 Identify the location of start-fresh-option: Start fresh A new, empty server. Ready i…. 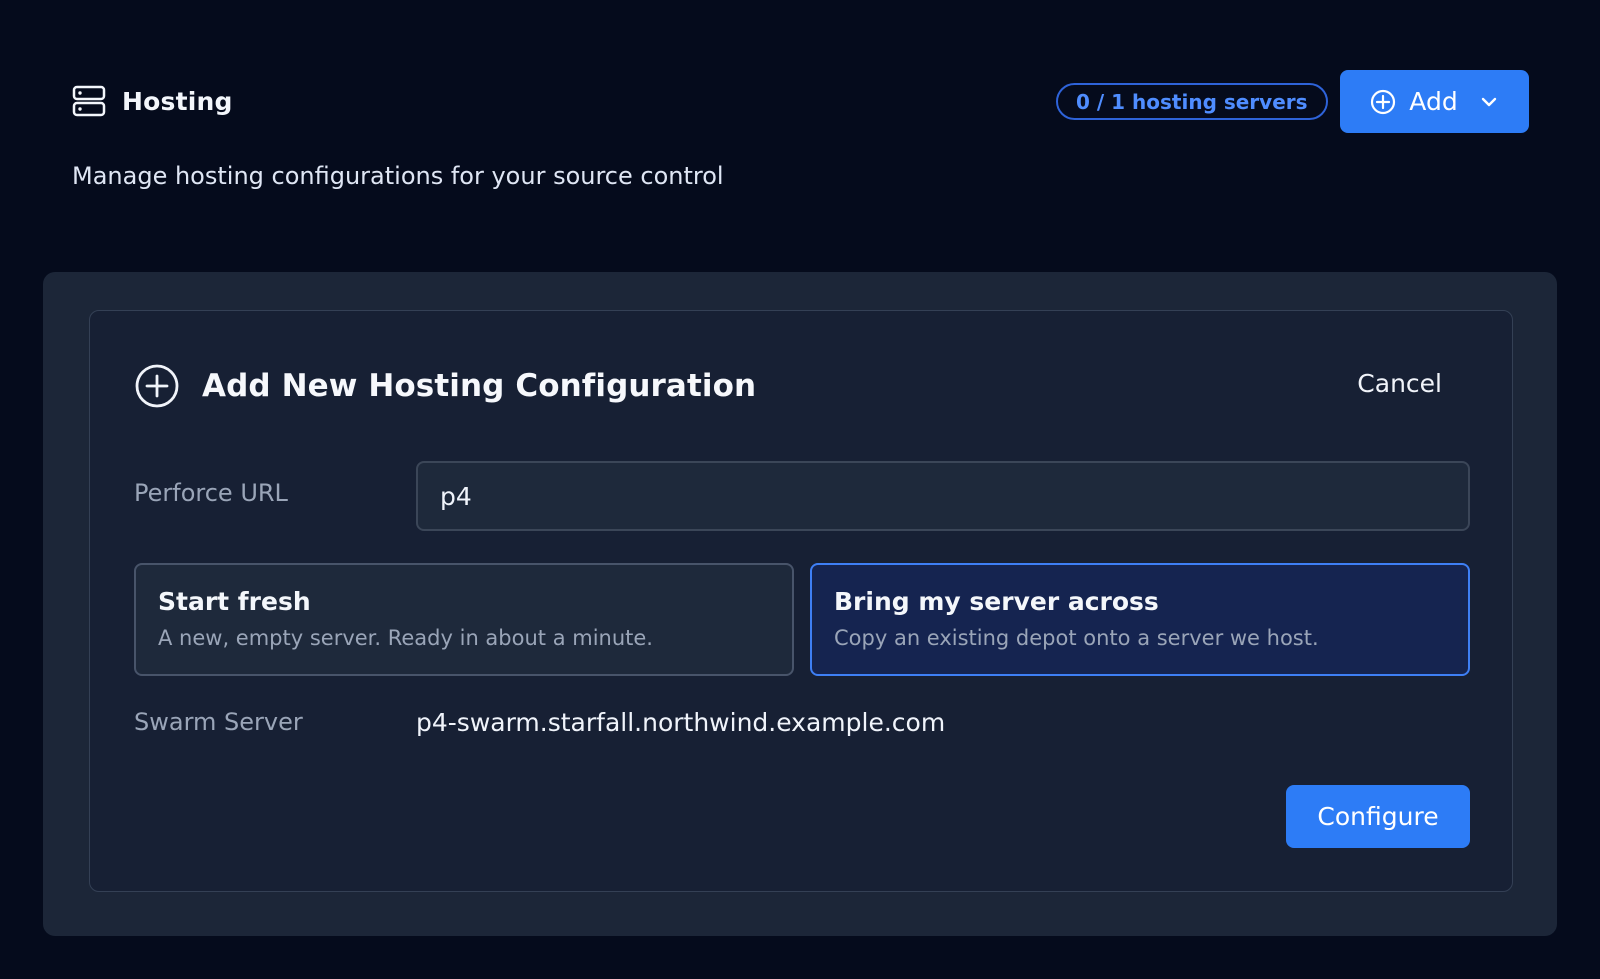
(464, 619).